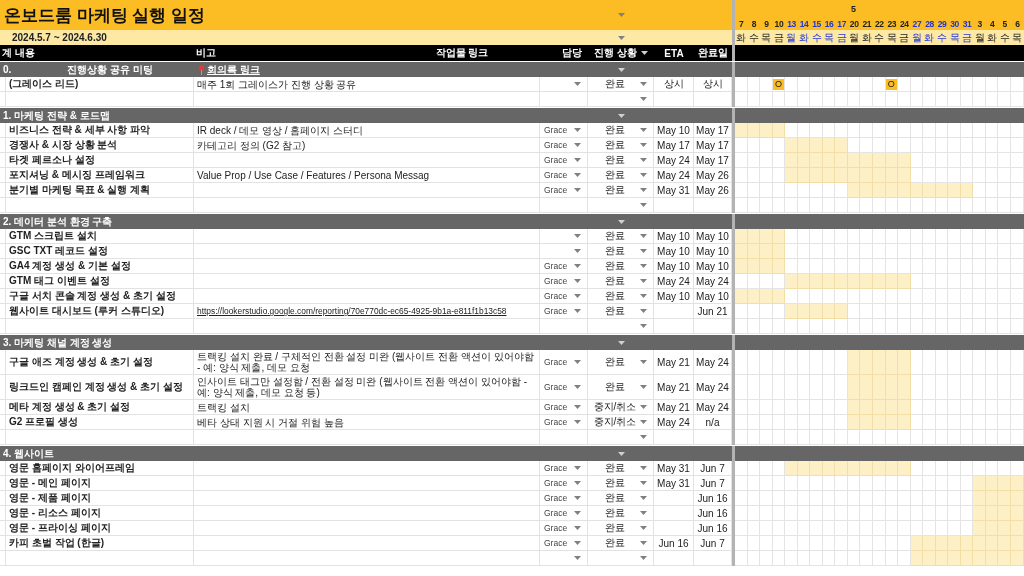 Image resolution: width=1024 pixels, height=576 pixels. Describe the element at coordinates (712, 362) in the screenshot. I see `done-date: May 24` at that location.